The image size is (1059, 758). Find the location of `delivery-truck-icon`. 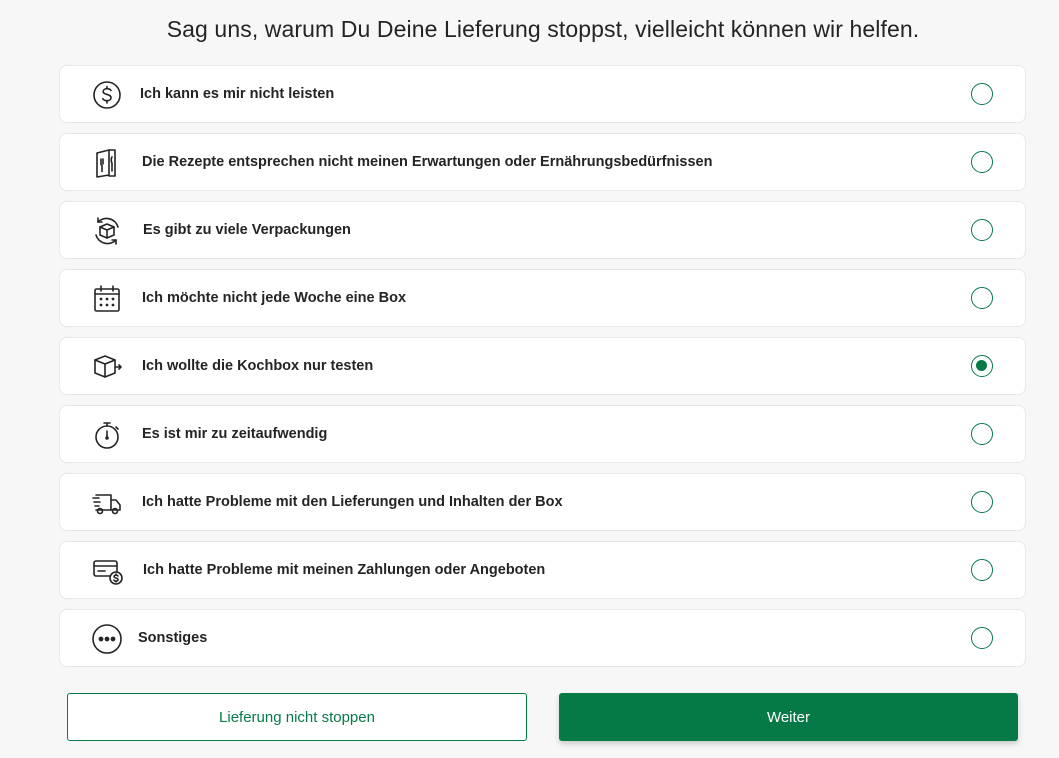

delivery-truck-icon is located at coordinates (107, 503).